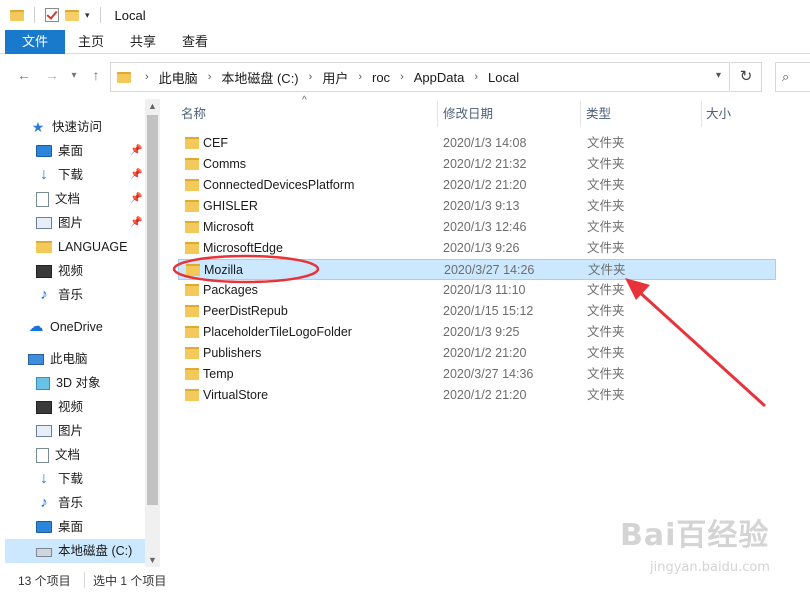 The width and height of the screenshot is (810, 595). I want to click on file-name: Publishers, so click(232, 353).